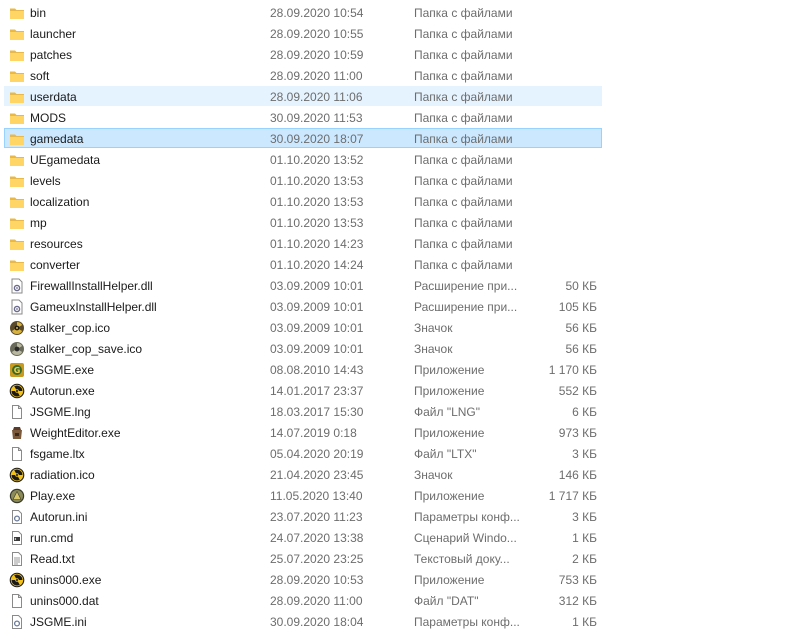 The width and height of the screenshot is (805, 633). I want to click on file-row: patches 28.09.2020 10:59 Папка с файлами, so click(303, 54).